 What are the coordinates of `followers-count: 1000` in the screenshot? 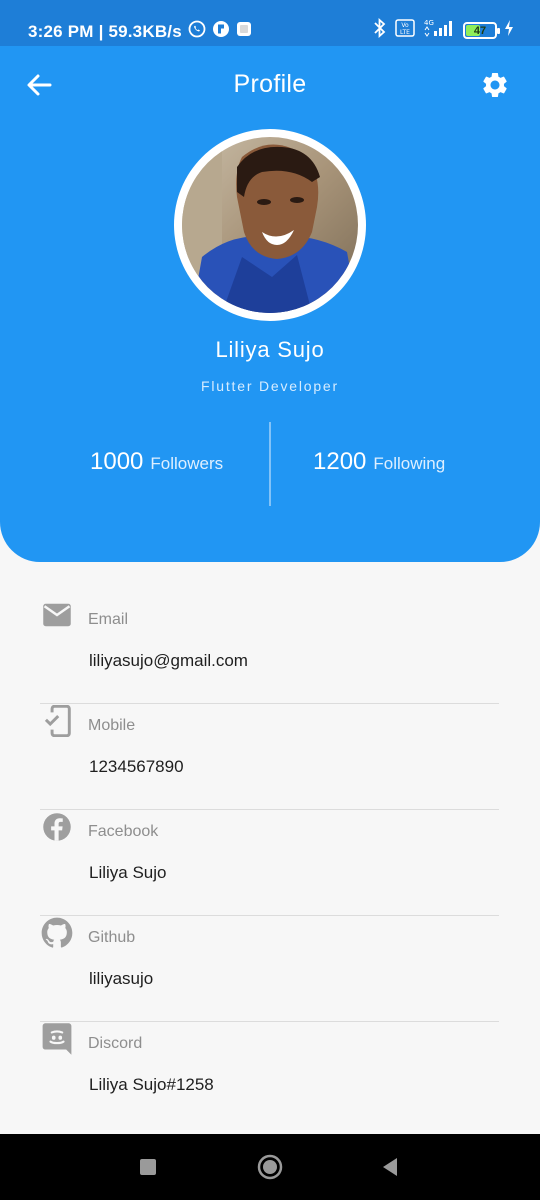 It's located at (117, 461).